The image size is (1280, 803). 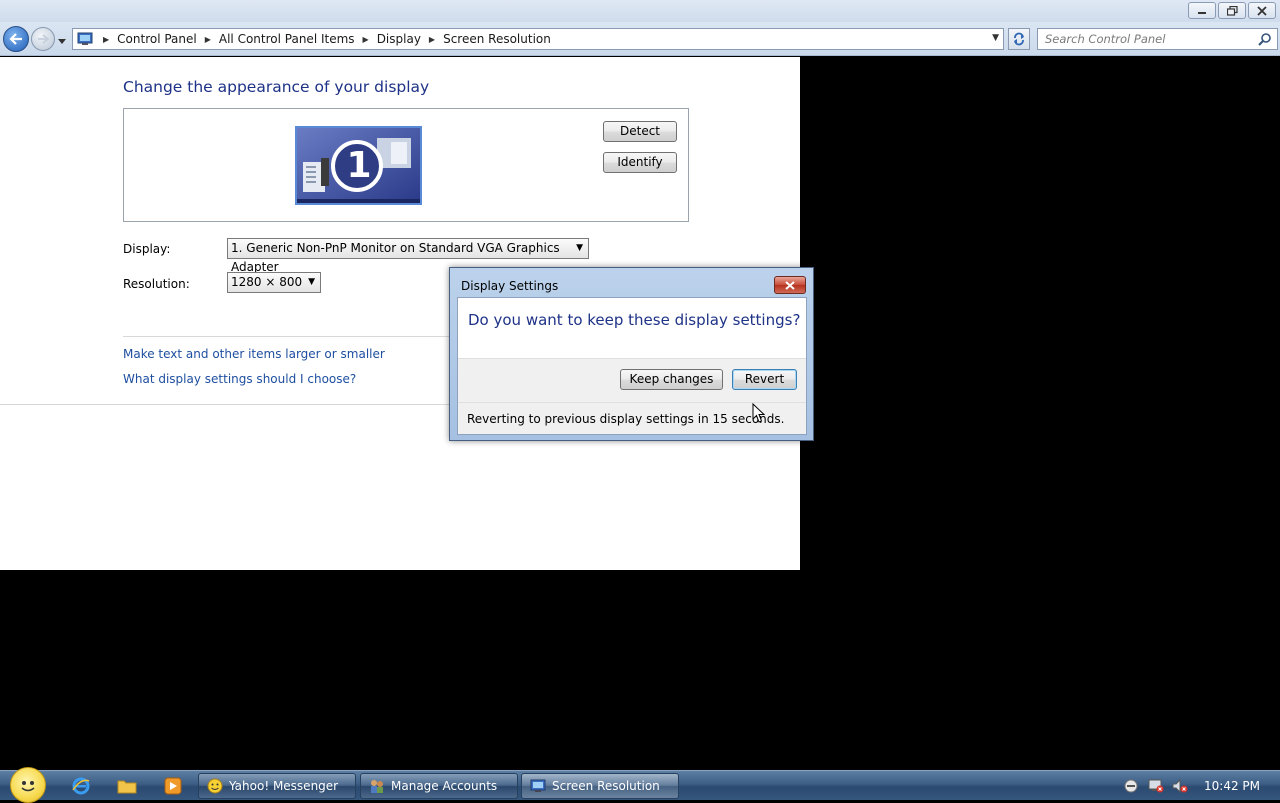 I want to click on volume-muted-icon, so click(x=1180, y=786).